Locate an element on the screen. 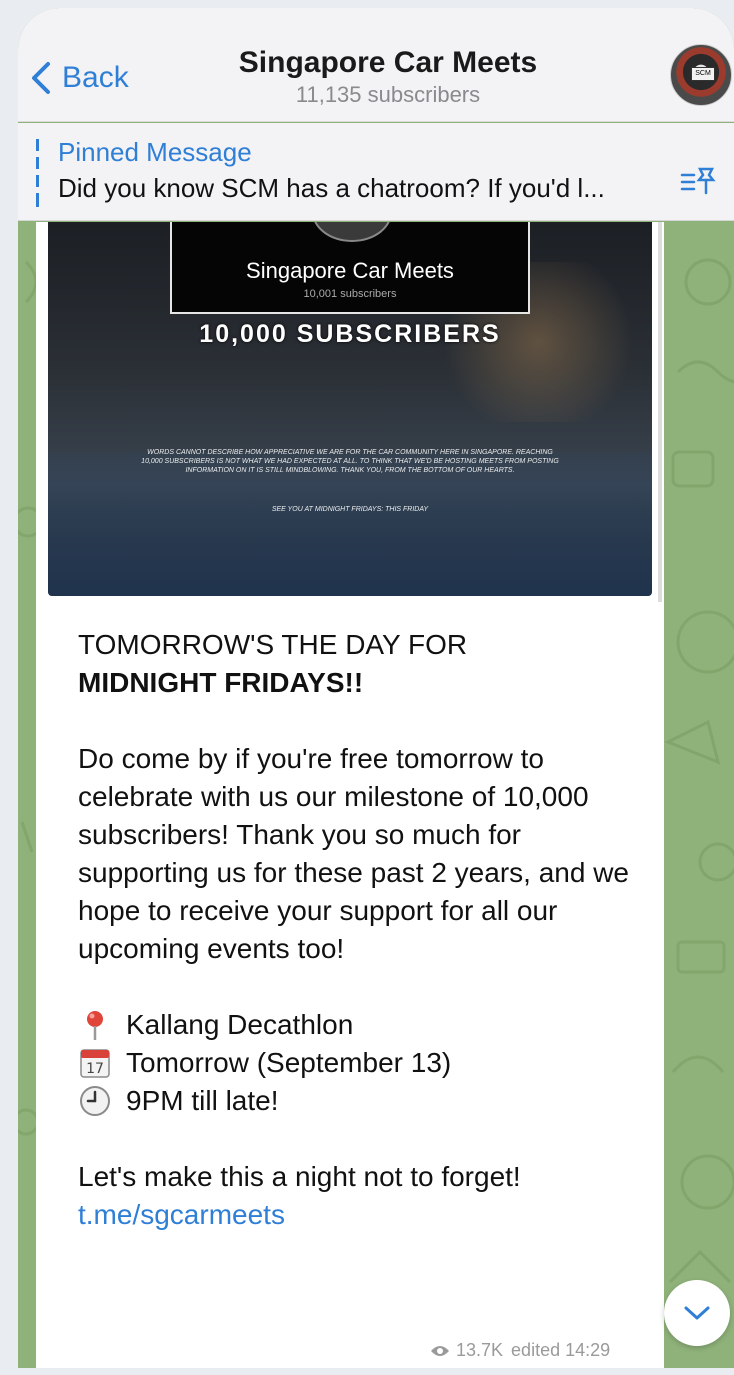 This screenshot has height=1375, width=734. closing-text: Let's make this a night not to forget! is located at coordinates (299, 1176).